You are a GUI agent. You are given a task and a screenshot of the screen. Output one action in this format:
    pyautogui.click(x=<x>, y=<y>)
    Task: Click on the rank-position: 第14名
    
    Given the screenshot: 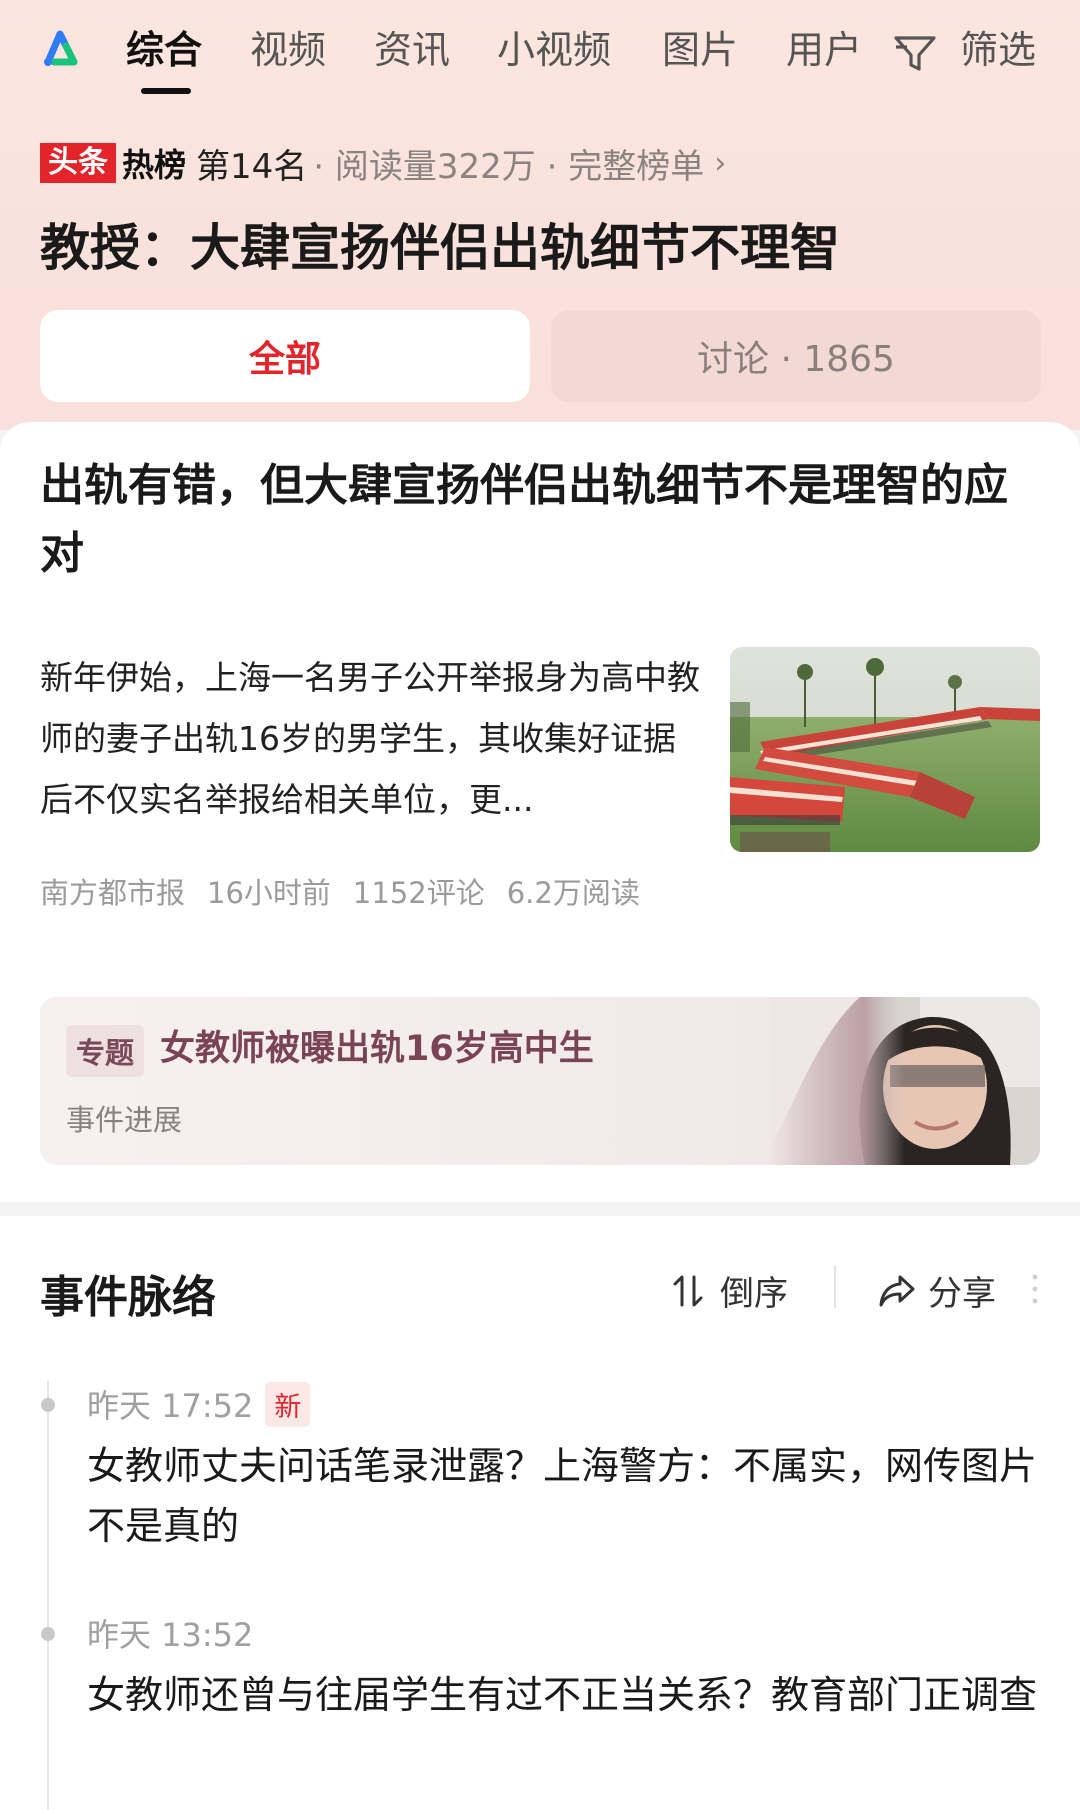 What is the action you would take?
    pyautogui.click(x=252, y=166)
    